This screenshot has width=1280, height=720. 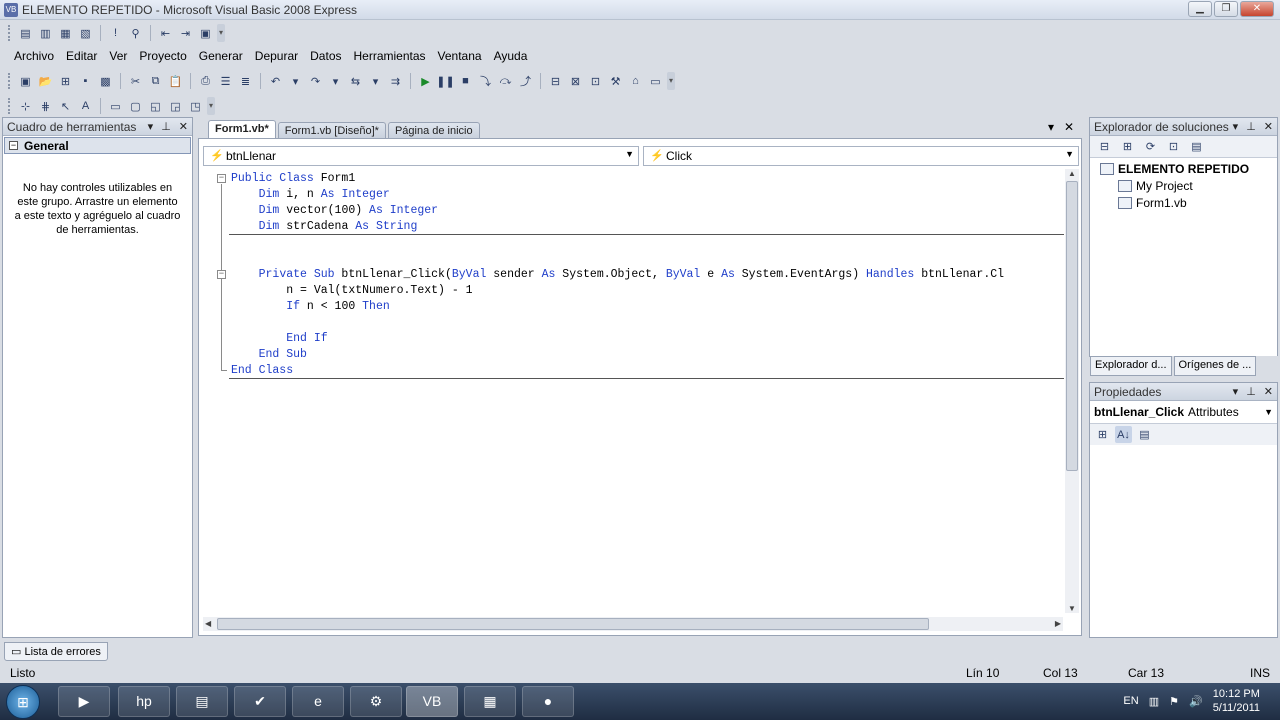 I want to click on recorder-task-icon: ●, so click(x=548, y=701).